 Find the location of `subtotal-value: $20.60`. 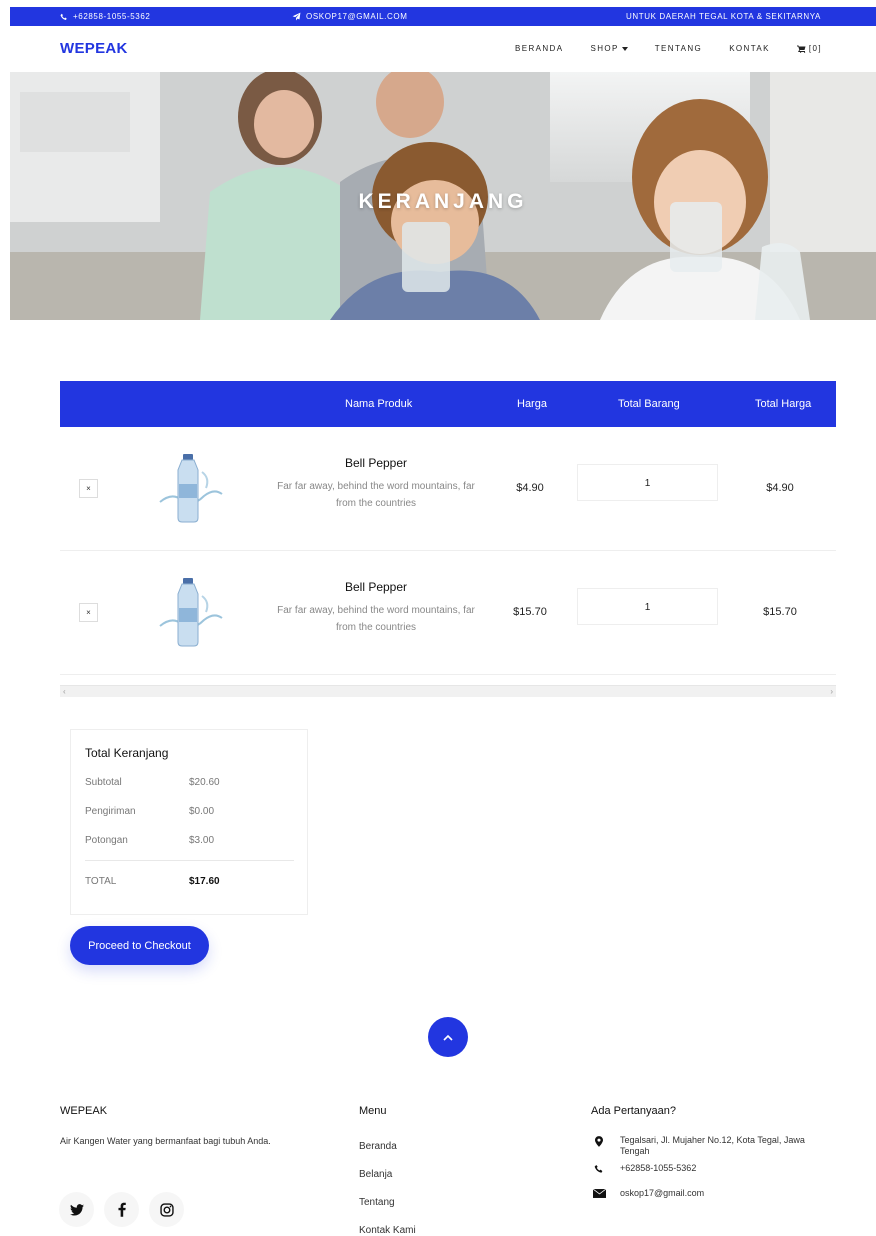

subtotal-value: $20.60 is located at coordinates (204, 782).